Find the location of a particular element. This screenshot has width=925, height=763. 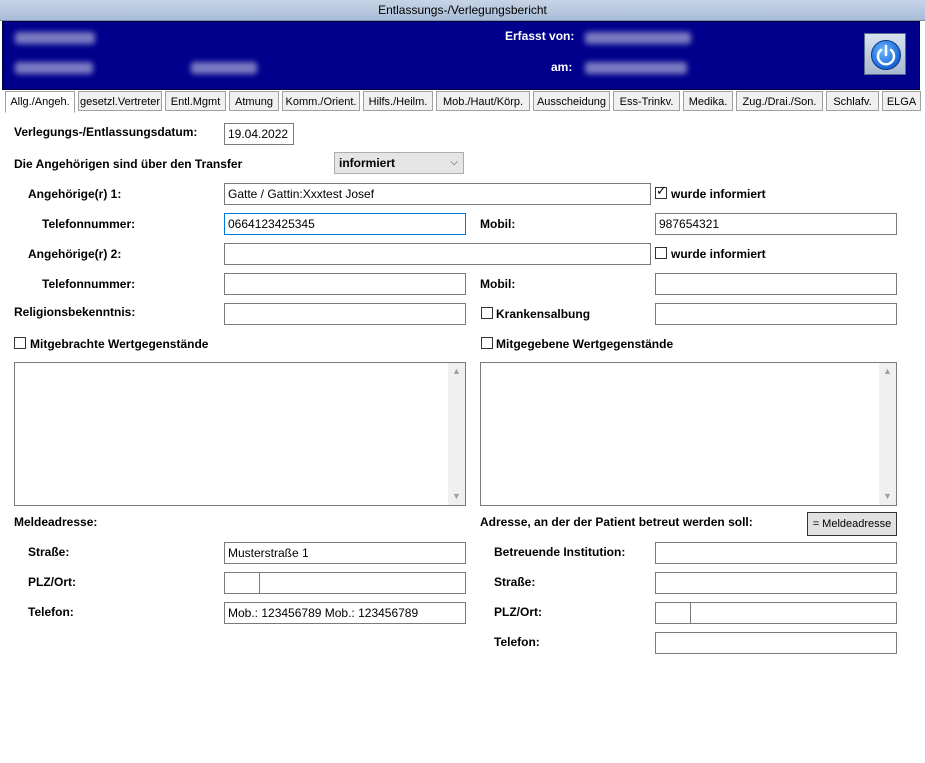

valuables-given-textarea: ▲ ▼ is located at coordinates (688, 434).